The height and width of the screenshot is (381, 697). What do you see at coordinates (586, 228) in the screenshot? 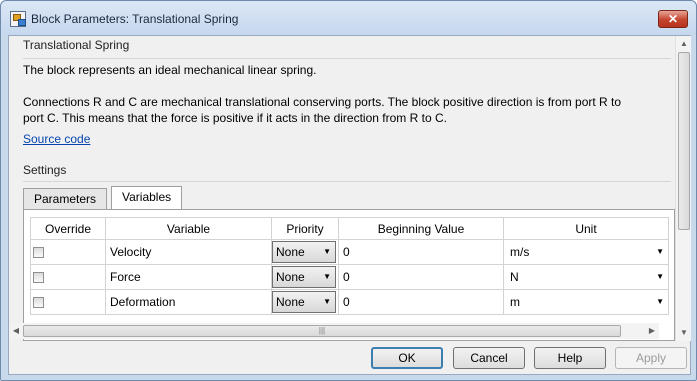
I see `column-header-unit: Unit` at bounding box center [586, 228].